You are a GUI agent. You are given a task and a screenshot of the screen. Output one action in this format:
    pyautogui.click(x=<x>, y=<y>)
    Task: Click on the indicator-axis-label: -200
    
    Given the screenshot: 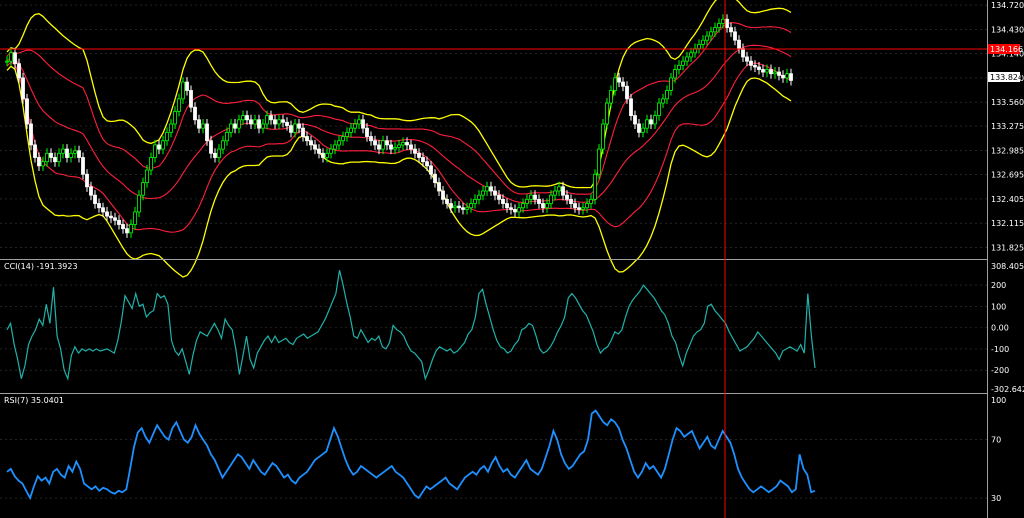 What is the action you would take?
    pyautogui.click(x=1000, y=370)
    